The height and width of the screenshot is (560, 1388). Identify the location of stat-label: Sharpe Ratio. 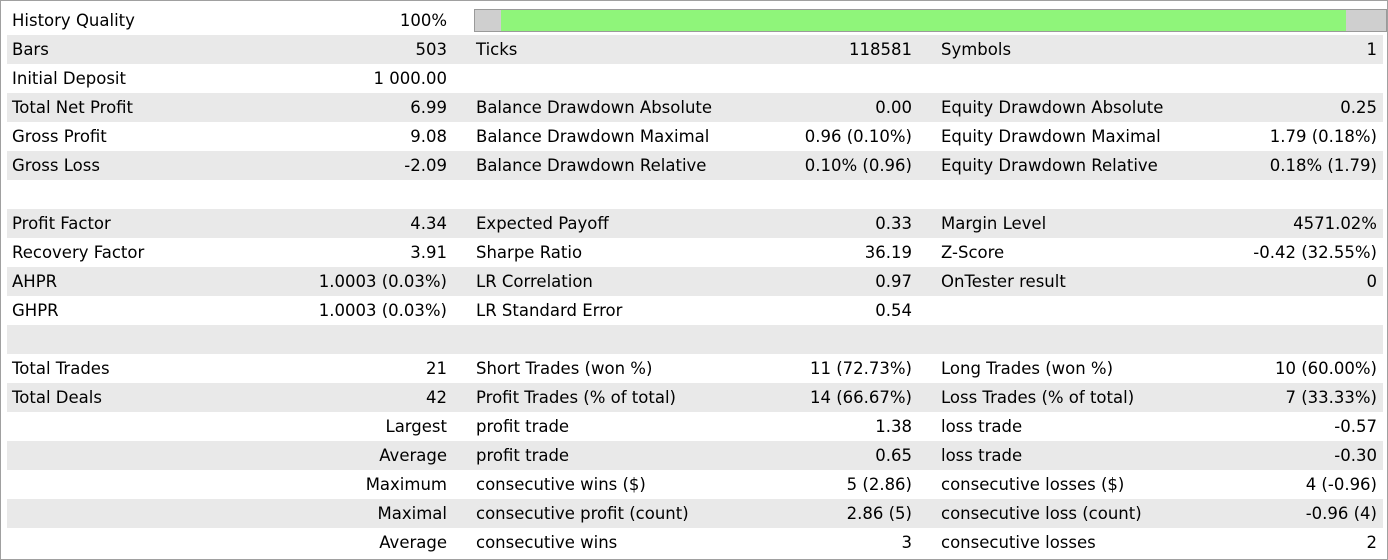
(529, 252).